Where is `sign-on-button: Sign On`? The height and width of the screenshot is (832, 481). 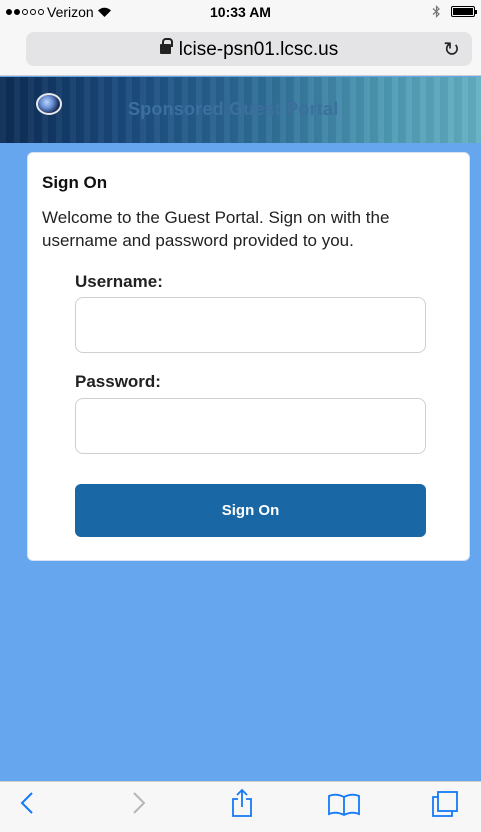
sign-on-button: Sign On is located at coordinates (250, 510).